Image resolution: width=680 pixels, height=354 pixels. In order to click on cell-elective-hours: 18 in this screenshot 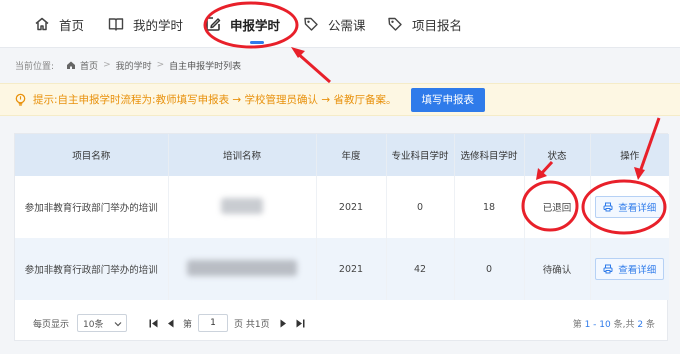, I will do `click(489, 207)`.